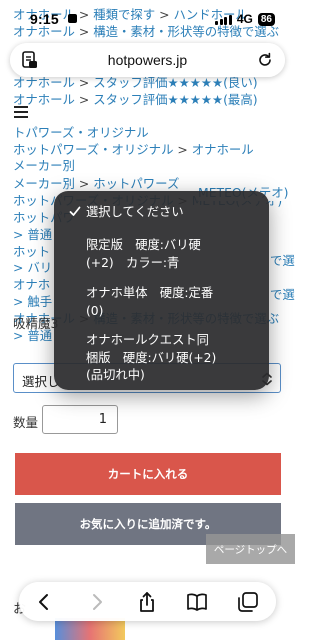 This screenshot has height=640, width=320. I want to click on checkmark-icon, so click(75, 211).